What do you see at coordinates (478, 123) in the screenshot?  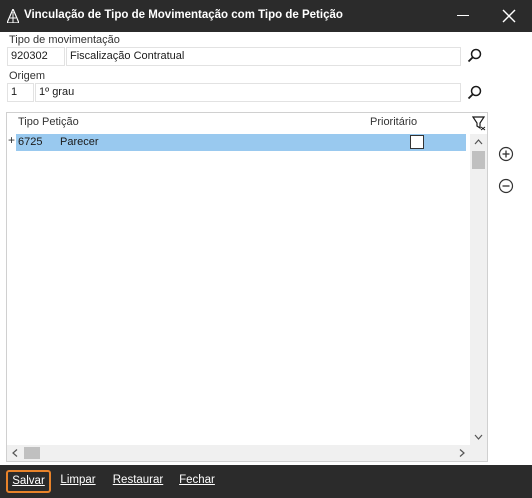 I see `filter-icon` at bounding box center [478, 123].